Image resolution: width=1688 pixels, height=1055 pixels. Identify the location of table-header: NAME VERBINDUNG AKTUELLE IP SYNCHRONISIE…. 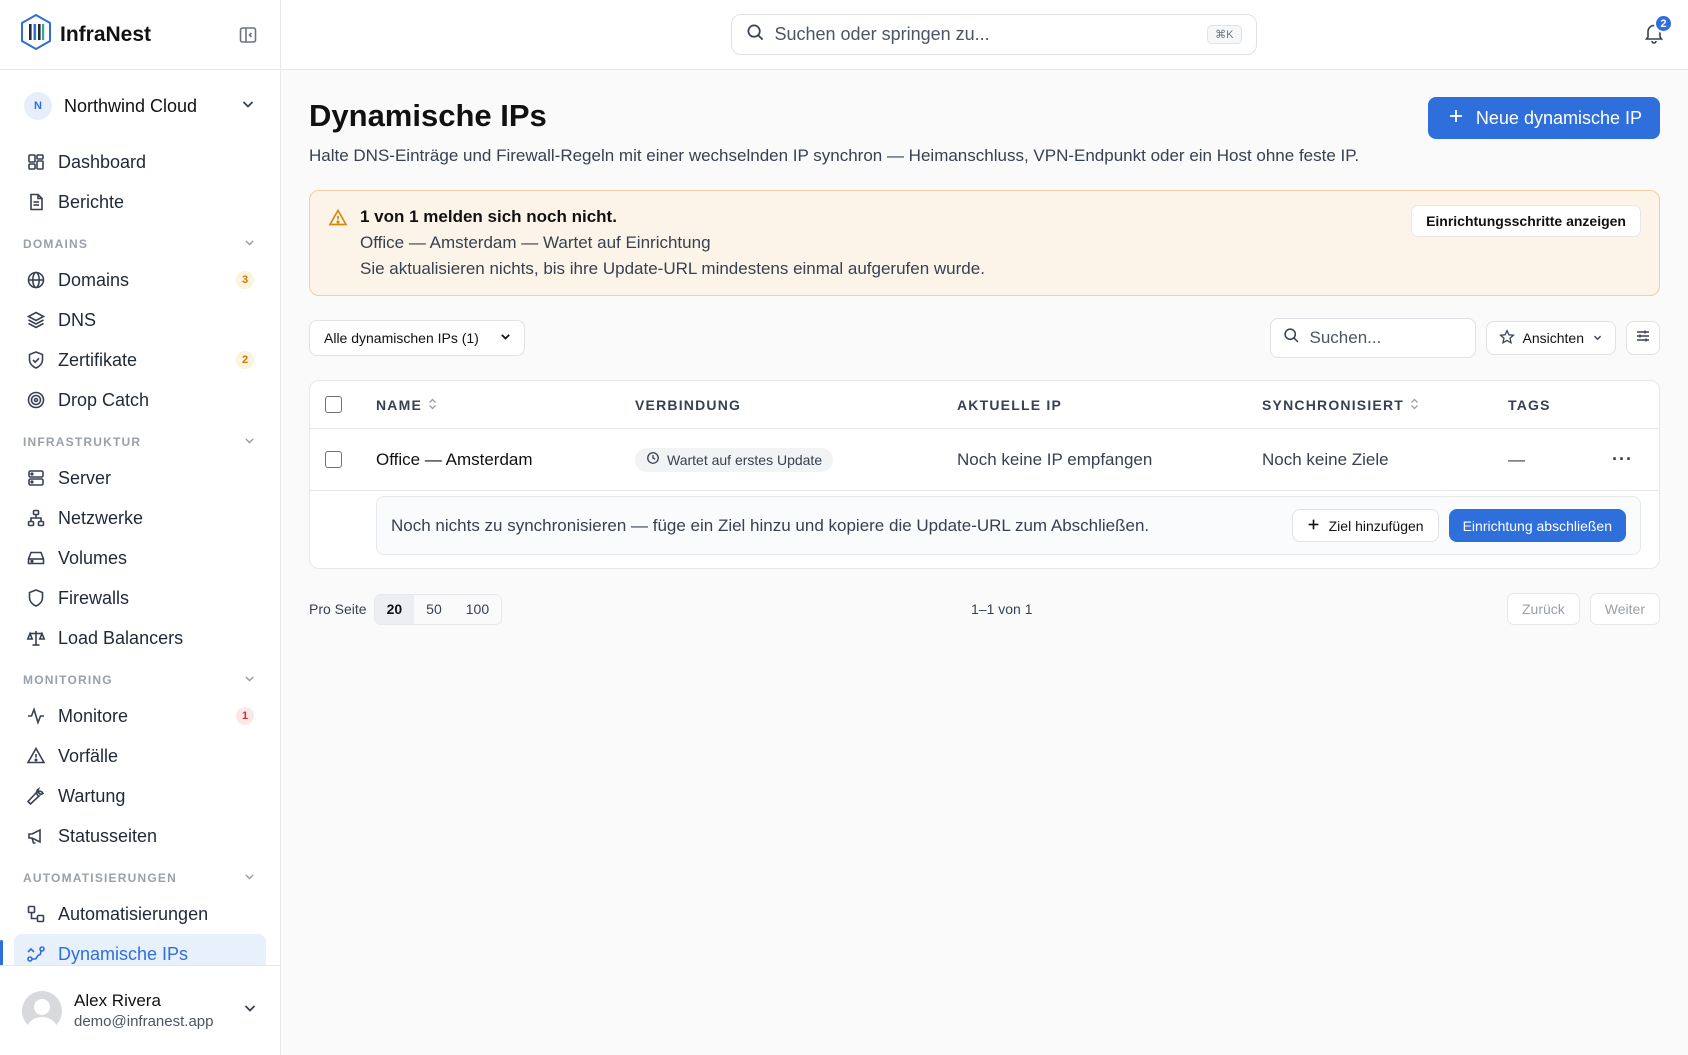
(984, 405).